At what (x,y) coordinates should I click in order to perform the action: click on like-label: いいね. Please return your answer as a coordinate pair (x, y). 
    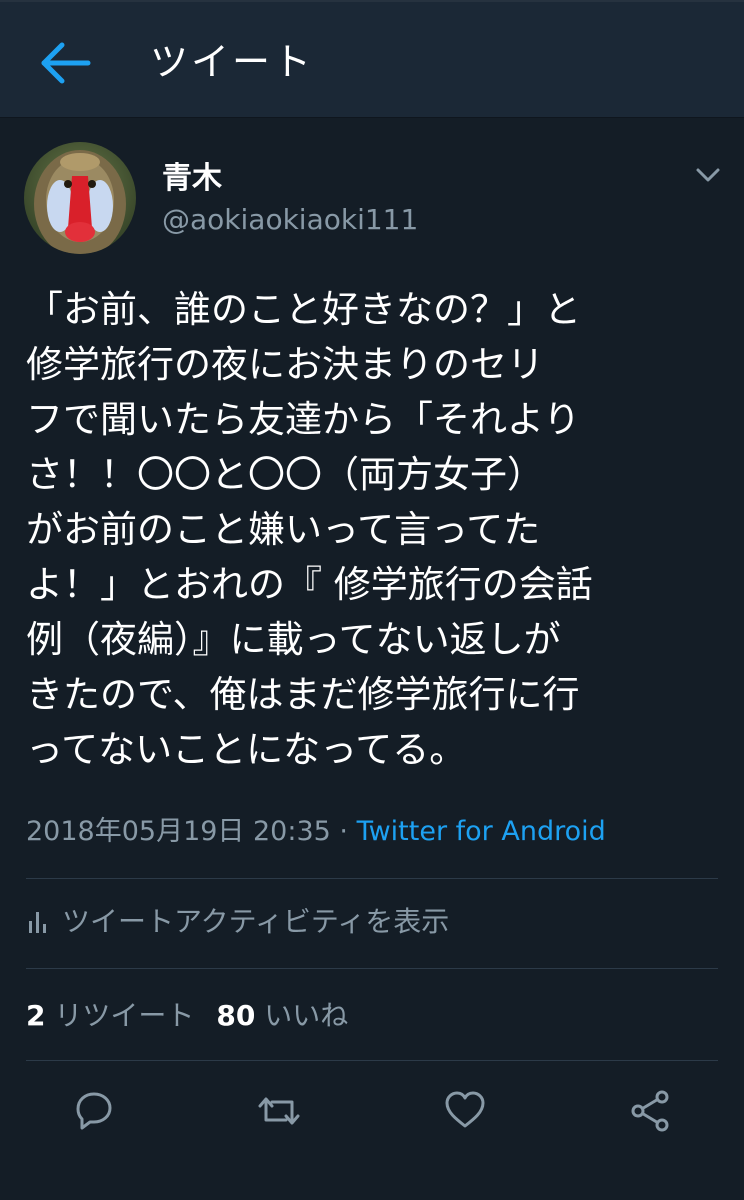
    Looking at the image, I should click on (306, 1015).